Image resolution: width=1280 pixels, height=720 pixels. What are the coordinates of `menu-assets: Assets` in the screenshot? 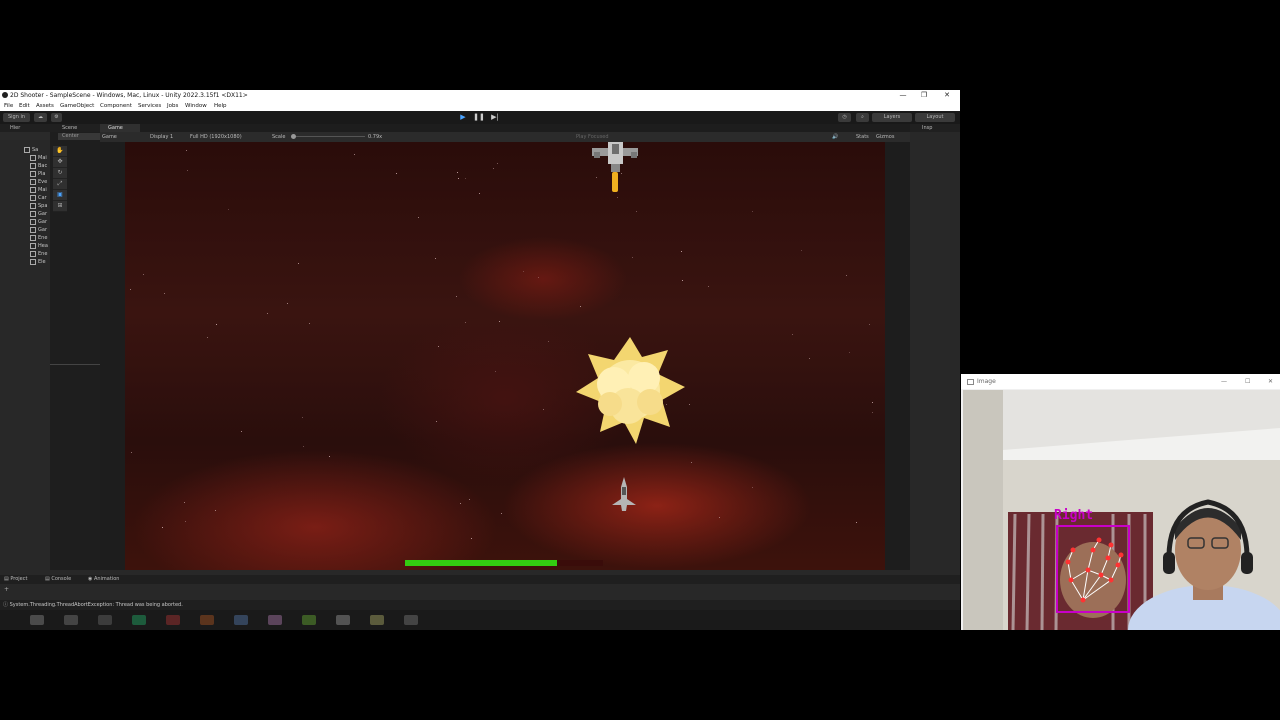 It's located at (45, 106).